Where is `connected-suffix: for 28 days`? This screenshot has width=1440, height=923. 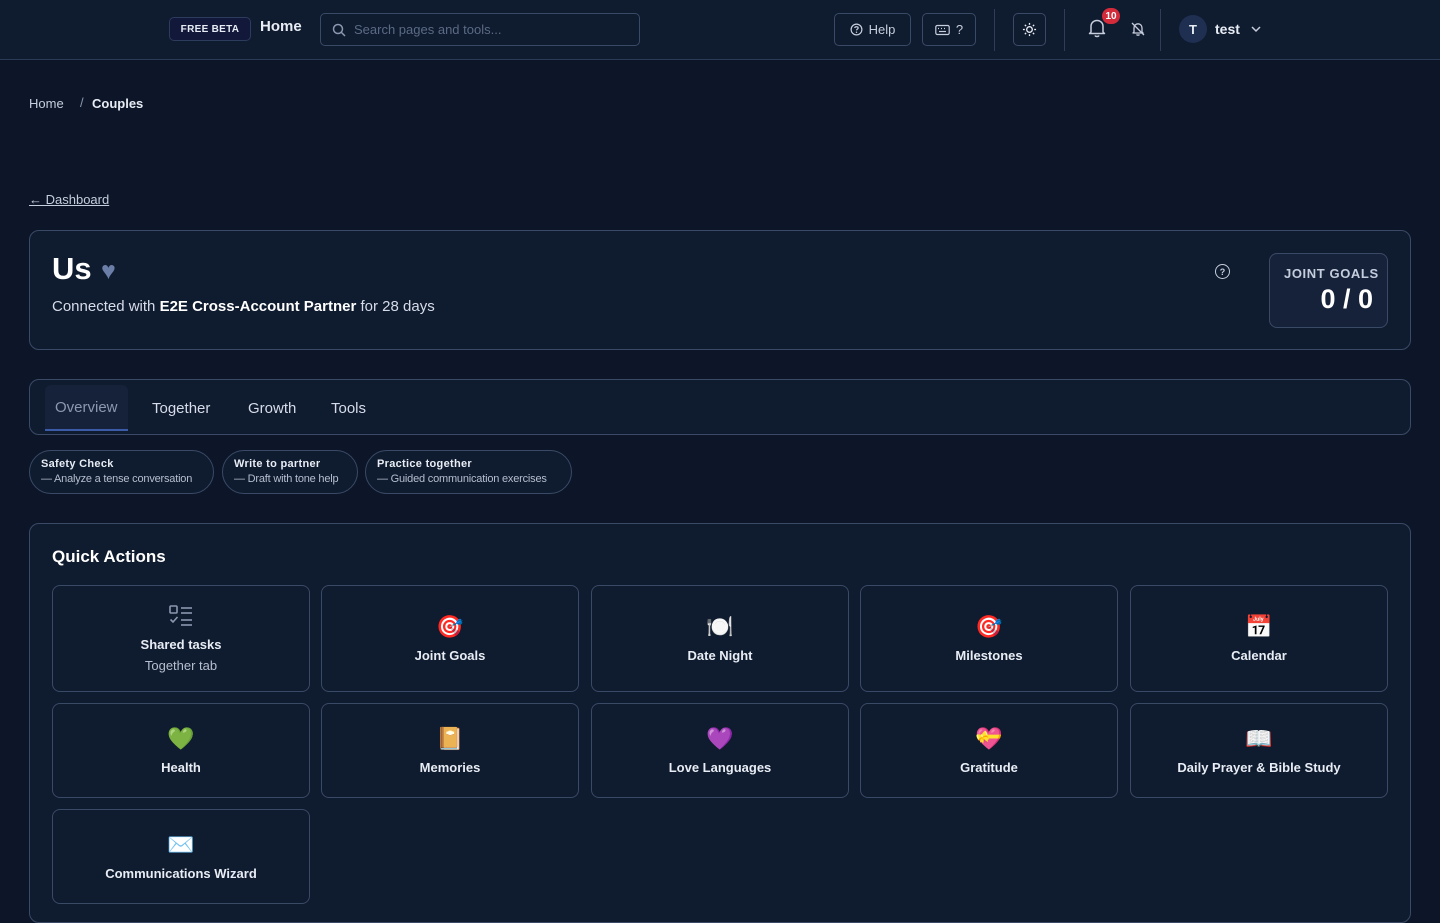
connected-suffix: for 28 days is located at coordinates (395, 306).